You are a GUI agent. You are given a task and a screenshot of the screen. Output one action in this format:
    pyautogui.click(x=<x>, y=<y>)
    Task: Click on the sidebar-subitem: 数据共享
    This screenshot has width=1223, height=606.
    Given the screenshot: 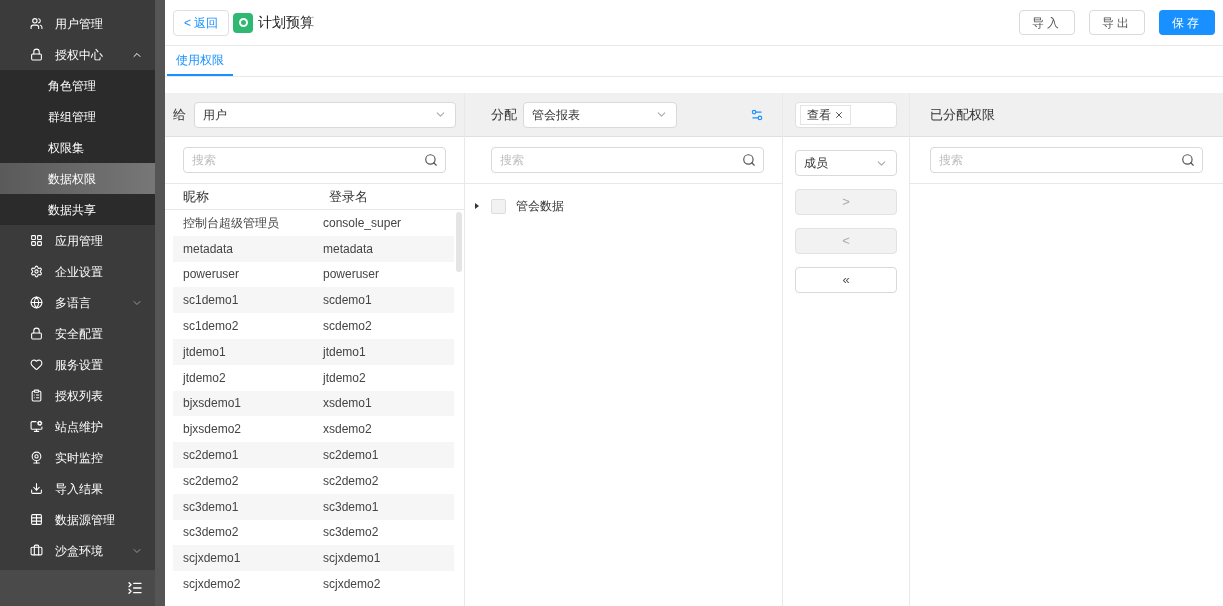 What is the action you would take?
    pyautogui.click(x=77, y=209)
    